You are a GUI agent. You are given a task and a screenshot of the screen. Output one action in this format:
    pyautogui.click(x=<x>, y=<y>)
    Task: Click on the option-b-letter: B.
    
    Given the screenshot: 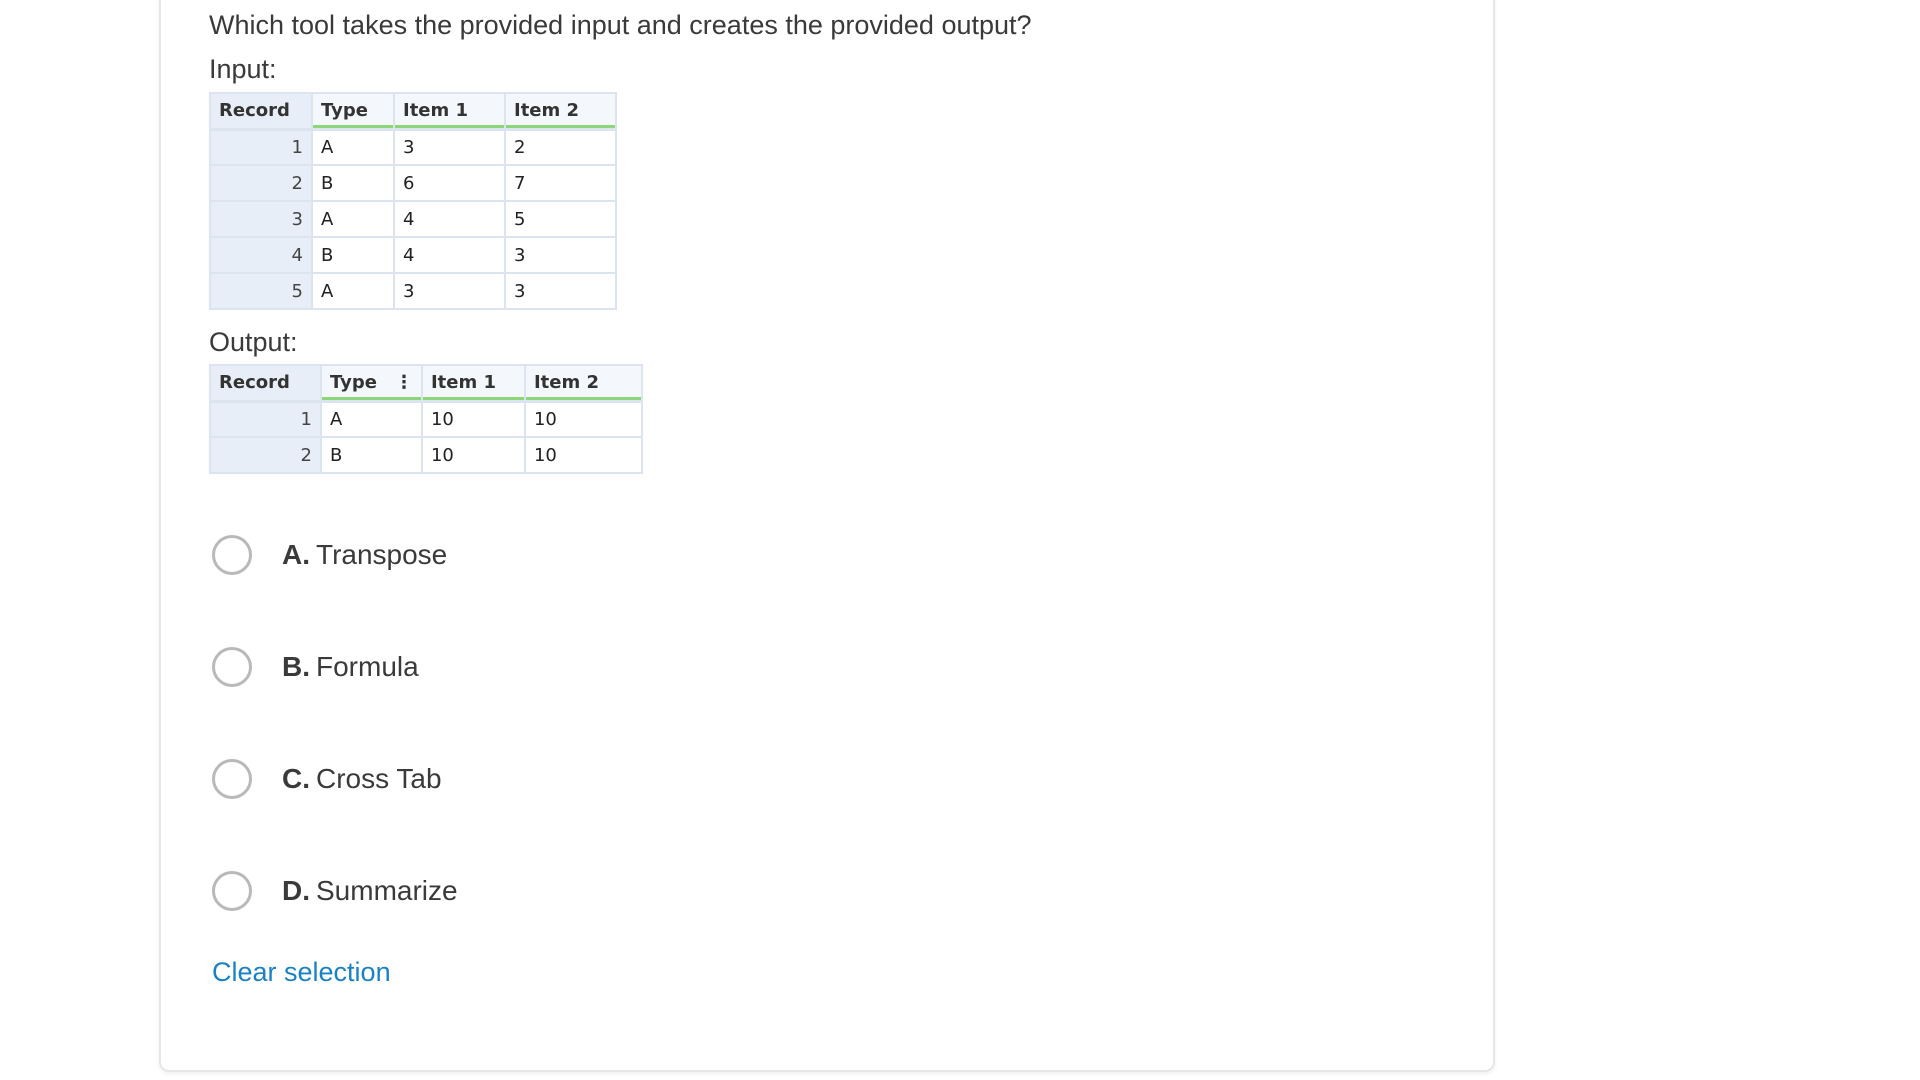 What is the action you would take?
    pyautogui.click(x=296, y=666)
    